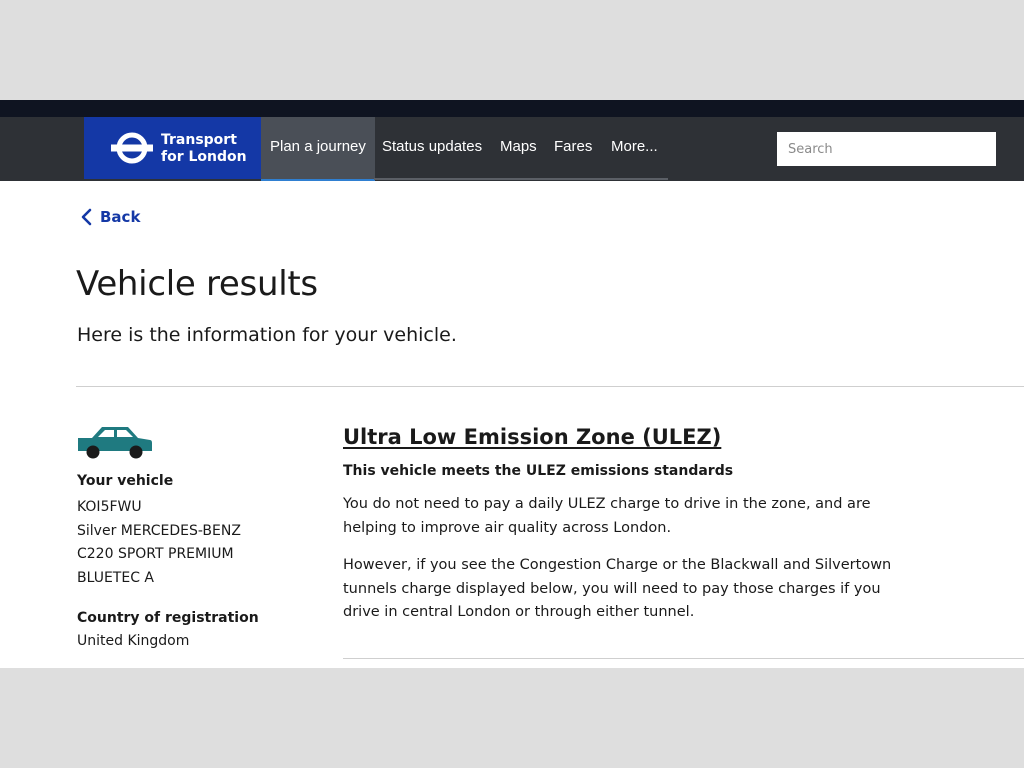  Describe the element at coordinates (197, 284) in the screenshot. I see `page-title: Vehicle results` at that location.